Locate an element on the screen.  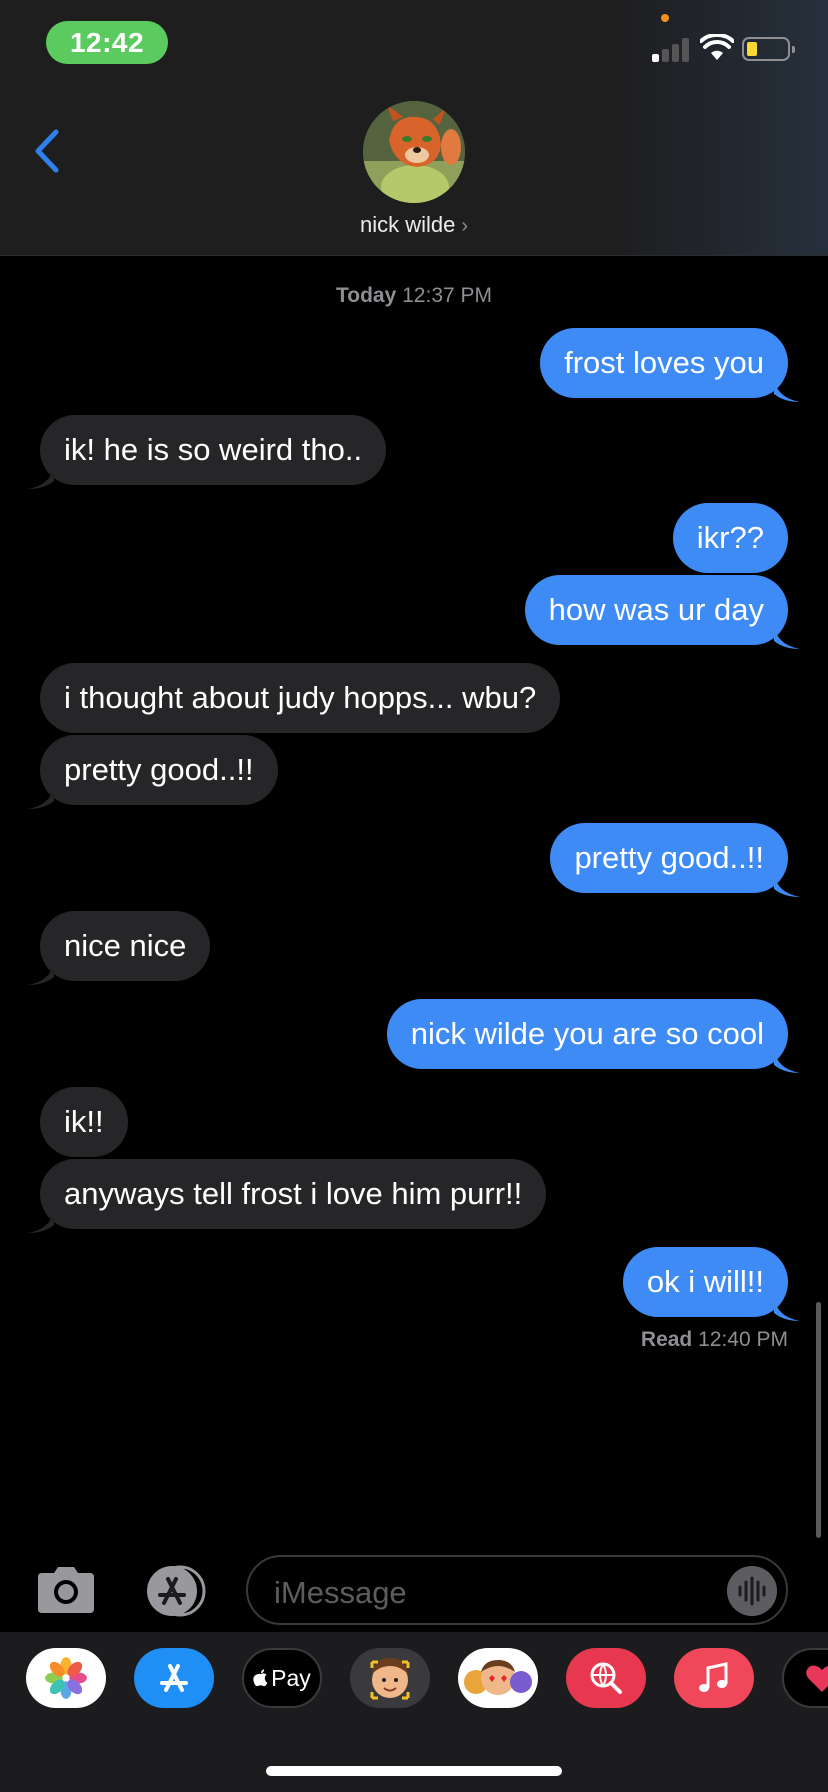
message-text: i thought about judy hopps... wbu? is located at coordinates (300, 697).